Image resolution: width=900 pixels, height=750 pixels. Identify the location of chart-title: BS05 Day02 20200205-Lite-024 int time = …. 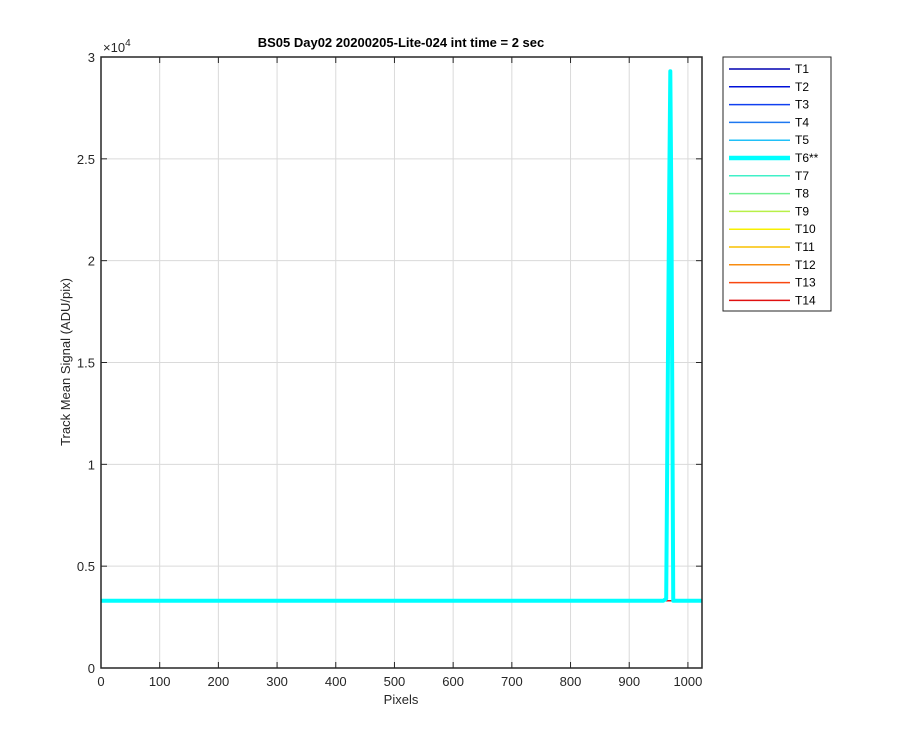
(401, 42).